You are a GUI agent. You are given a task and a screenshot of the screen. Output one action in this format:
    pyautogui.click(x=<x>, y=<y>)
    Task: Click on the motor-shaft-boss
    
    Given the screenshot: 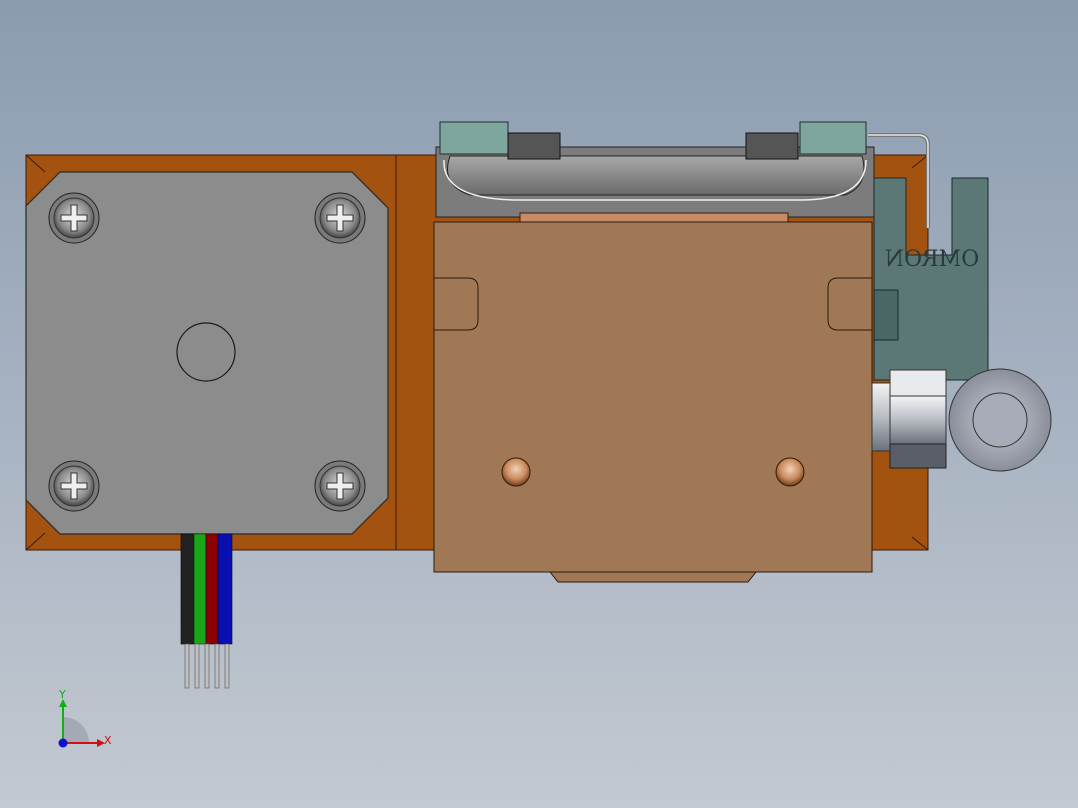 What is the action you would take?
    pyautogui.click(x=206, y=352)
    